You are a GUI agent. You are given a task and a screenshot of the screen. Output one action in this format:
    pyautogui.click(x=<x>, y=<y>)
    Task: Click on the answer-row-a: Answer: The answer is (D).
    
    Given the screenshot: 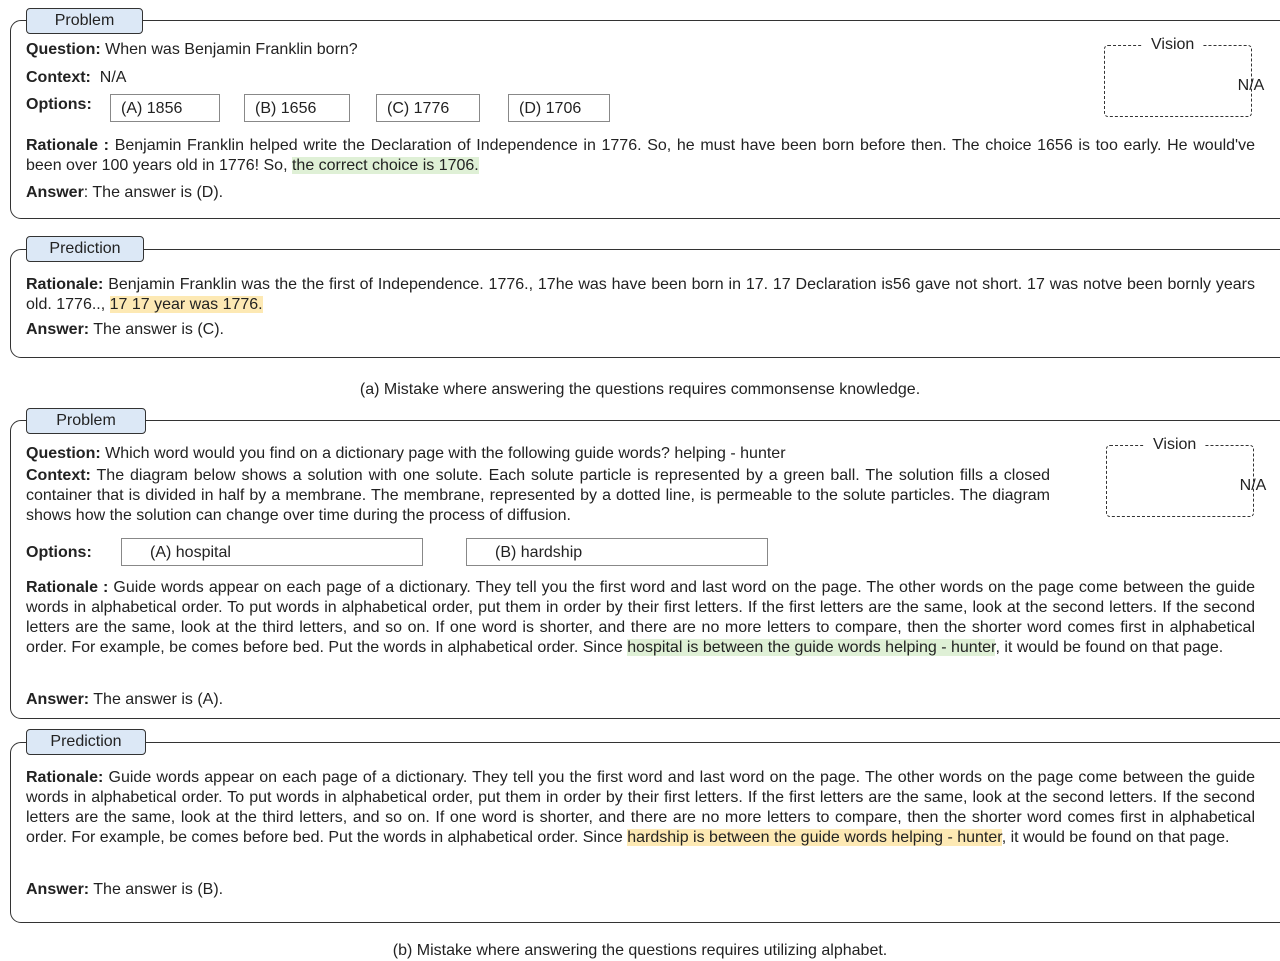 What is the action you would take?
    pyautogui.click(x=124, y=193)
    